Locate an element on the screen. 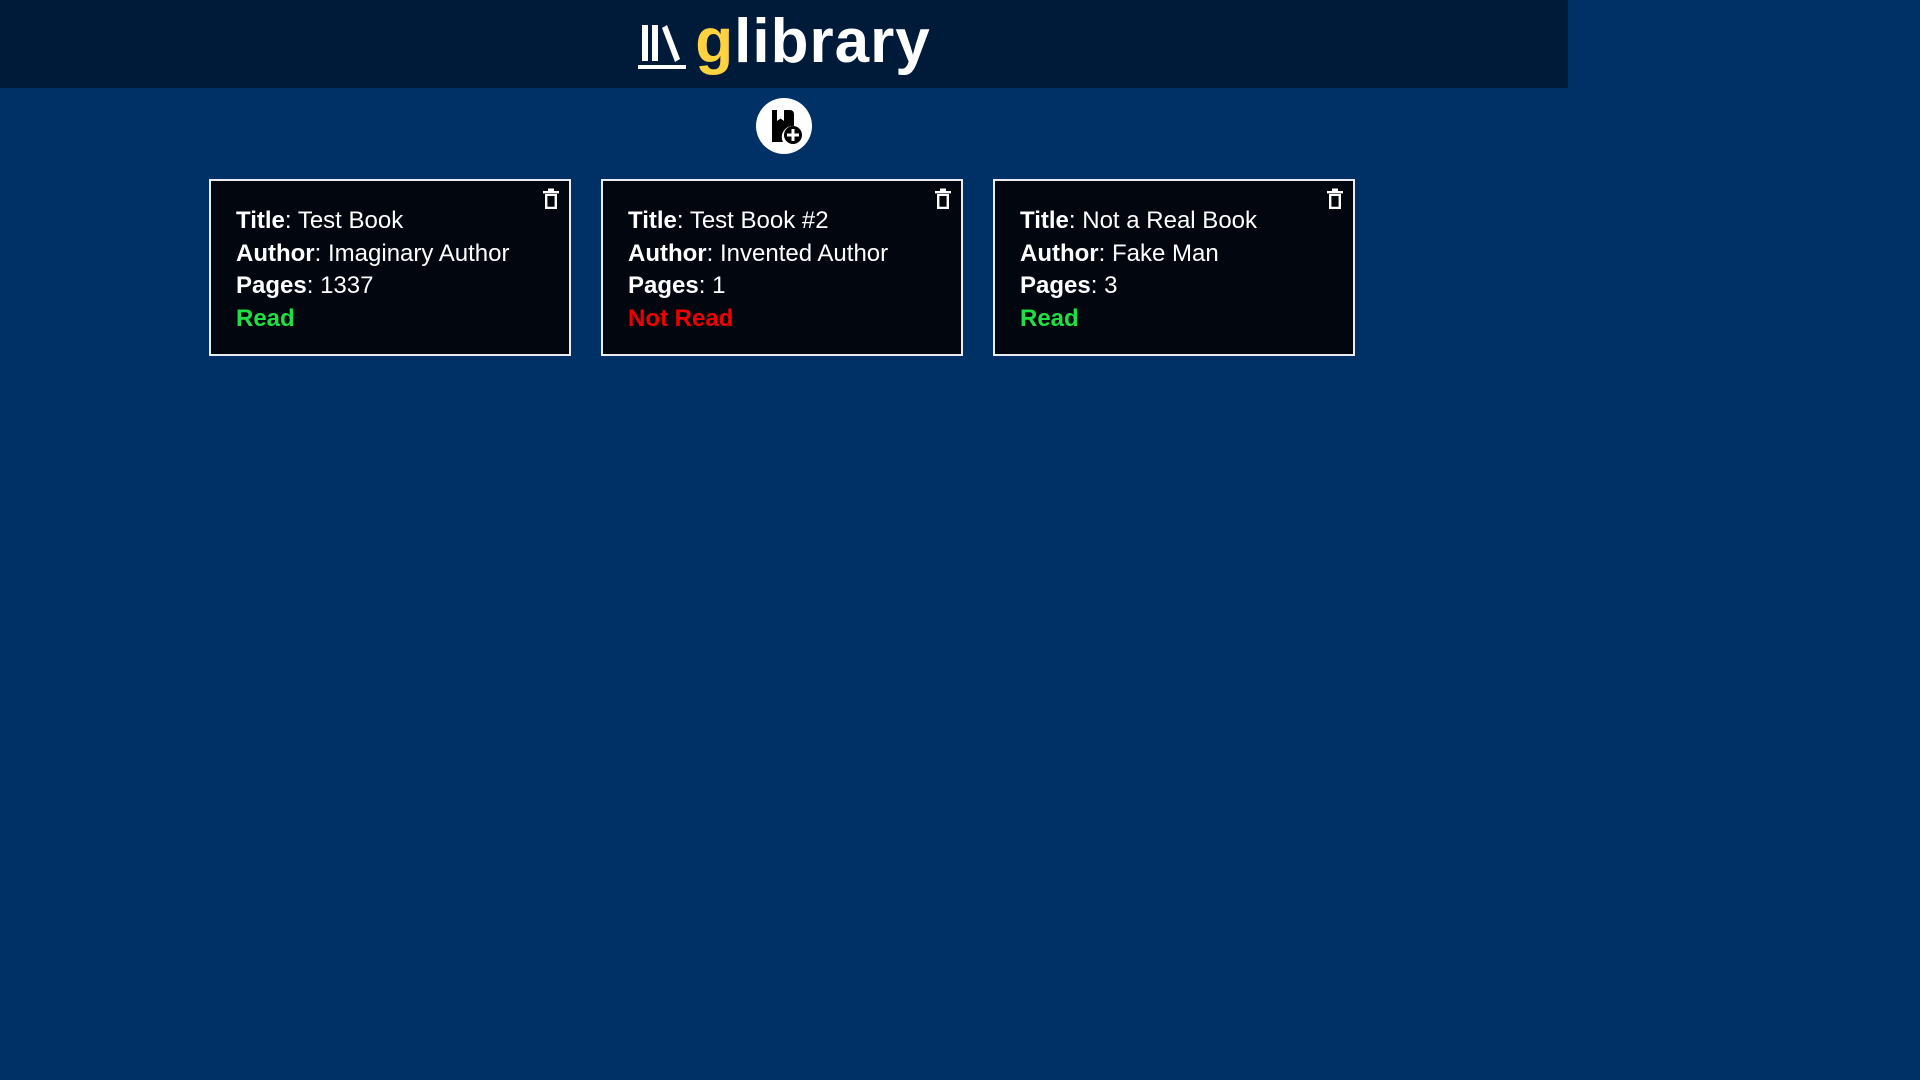  add-book-button is located at coordinates (784, 126).